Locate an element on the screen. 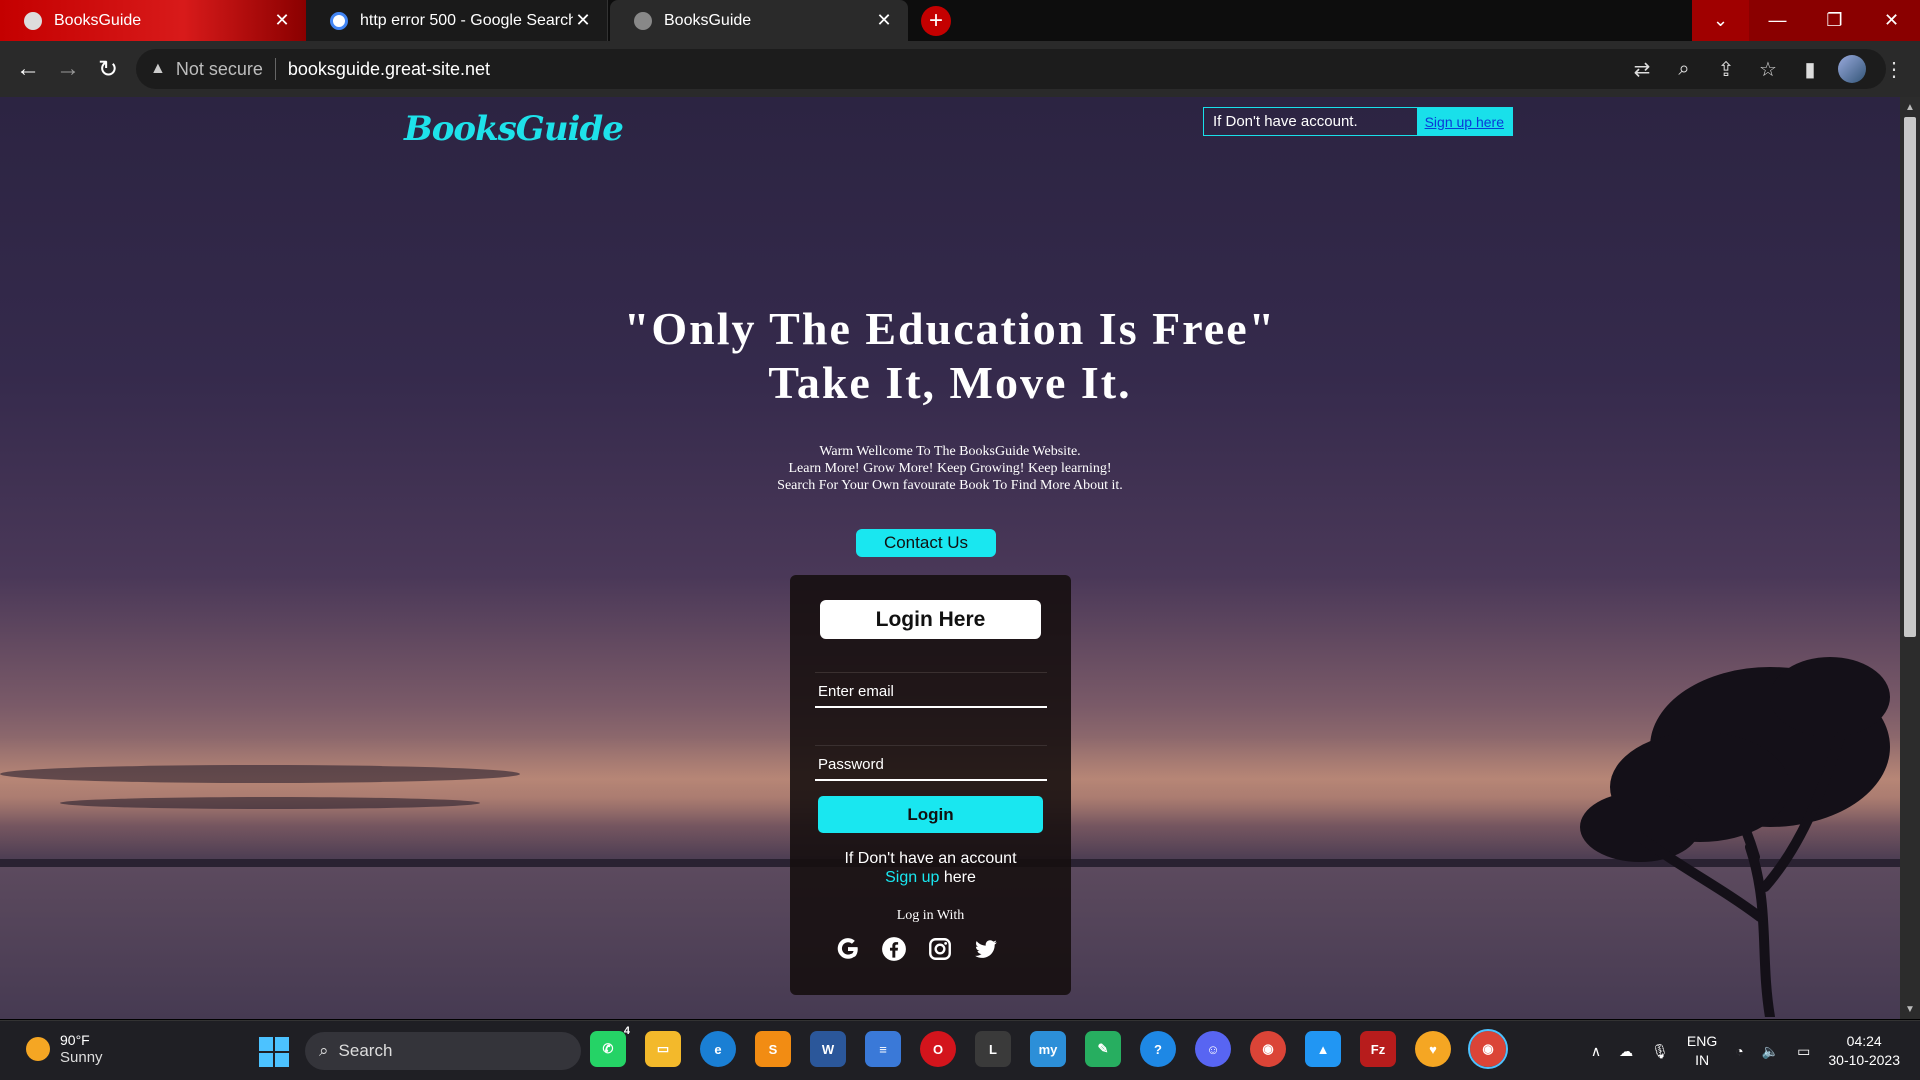 This screenshot has height=1080, width=1920. divider is located at coordinates (275, 69).